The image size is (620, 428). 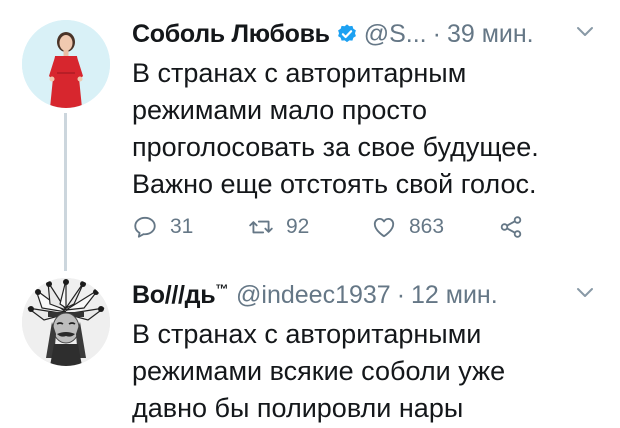 I want to click on tweet-text-line: режимами мало просто, so click(x=279, y=110).